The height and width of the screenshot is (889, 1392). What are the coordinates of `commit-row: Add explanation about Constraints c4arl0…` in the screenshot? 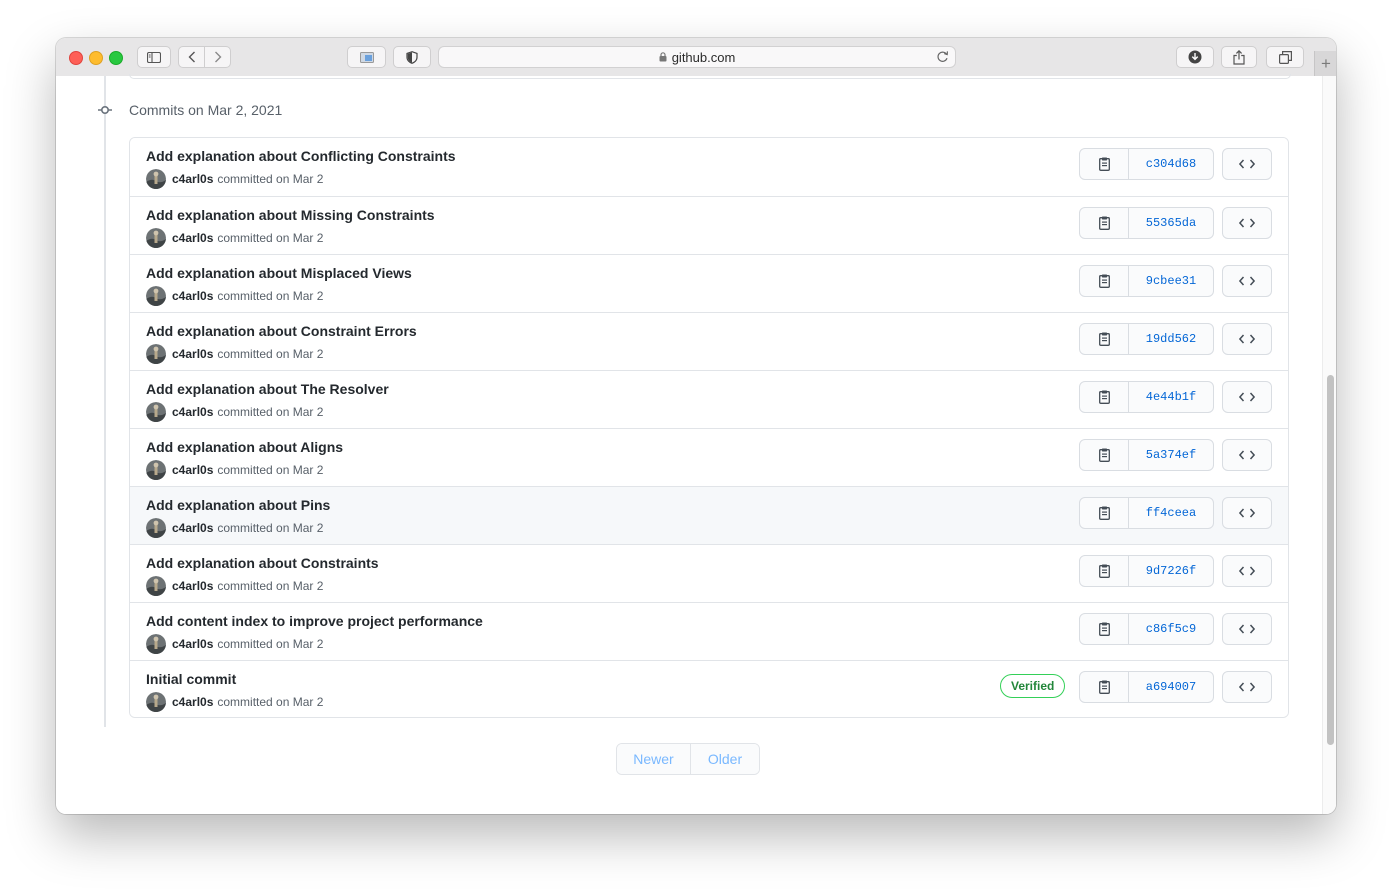 It's located at (709, 573).